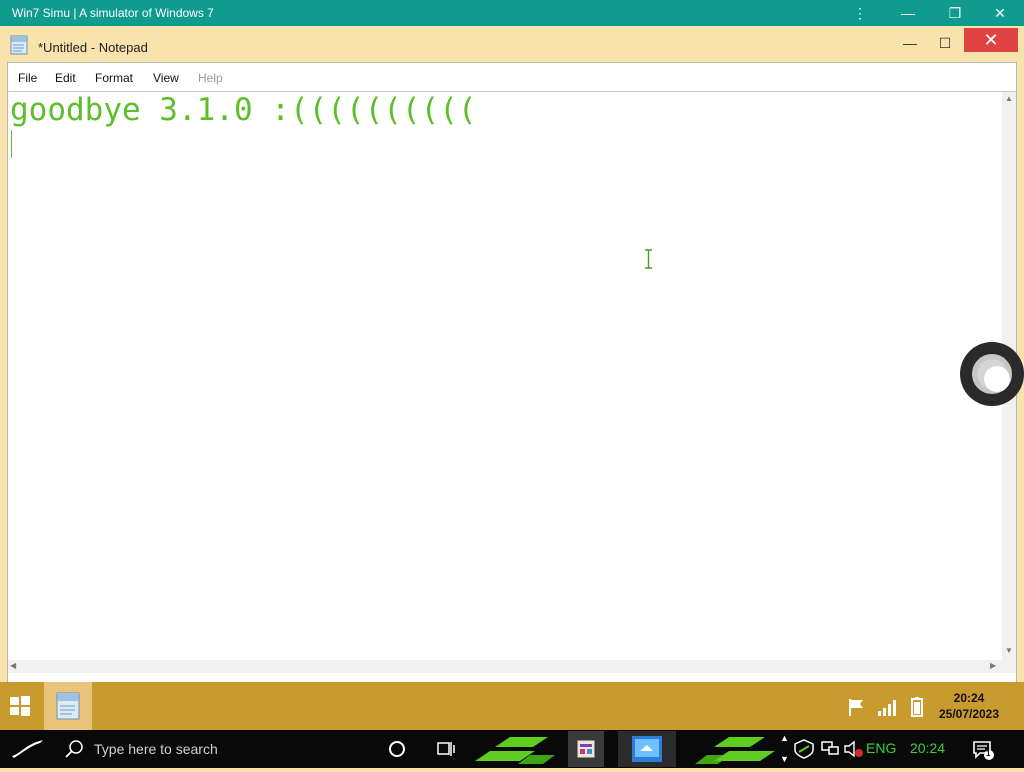 The image size is (1024, 772). I want to click on notepad-icon, so click(19, 45).